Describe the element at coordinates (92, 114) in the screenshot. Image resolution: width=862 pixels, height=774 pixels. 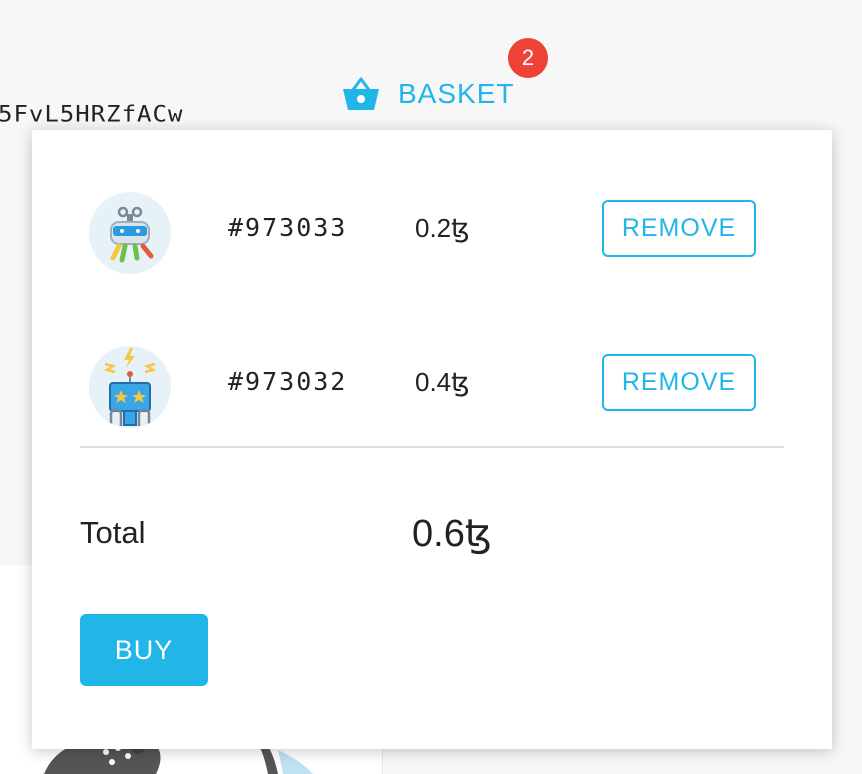
I see `account-address: 5FvL5HRZfACw` at that location.